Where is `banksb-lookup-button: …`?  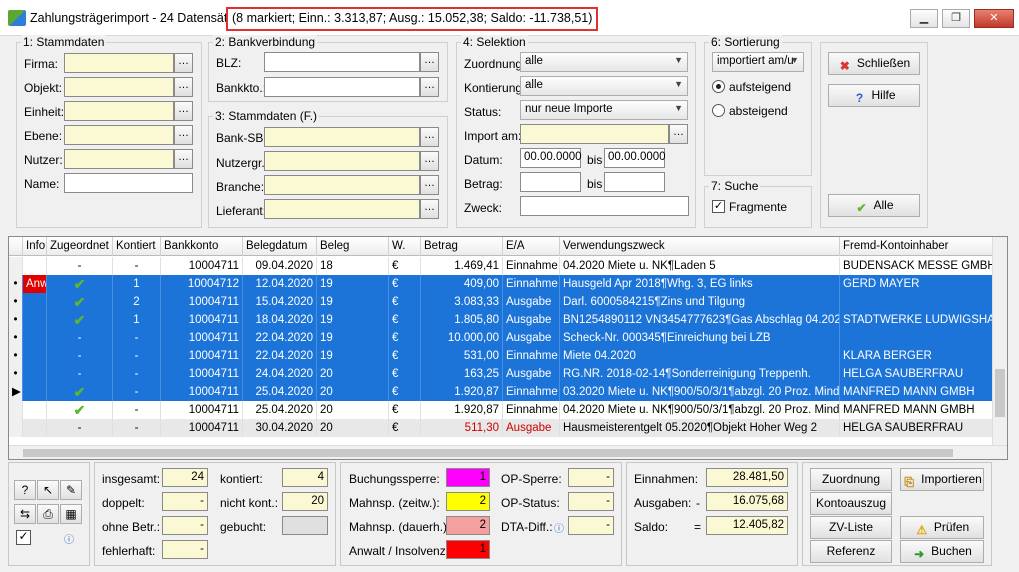 banksb-lookup-button: … is located at coordinates (429, 137).